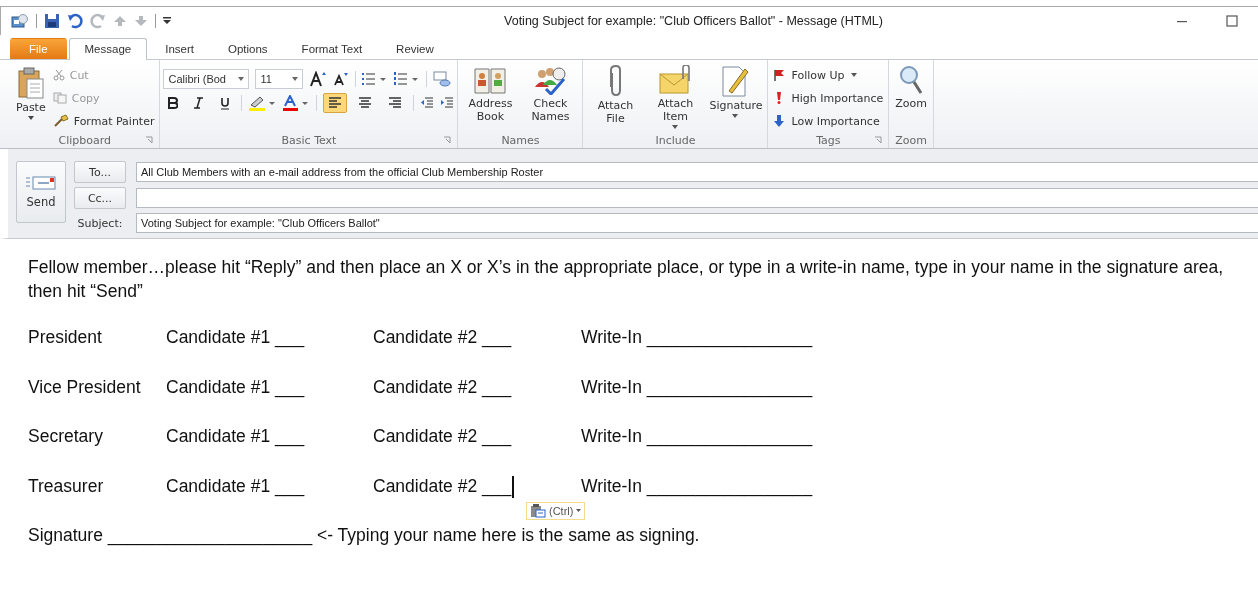 The height and width of the screenshot is (589, 1258). What do you see at coordinates (520, 140) in the screenshot?
I see `group-label: Names` at bounding box center [520, 140].